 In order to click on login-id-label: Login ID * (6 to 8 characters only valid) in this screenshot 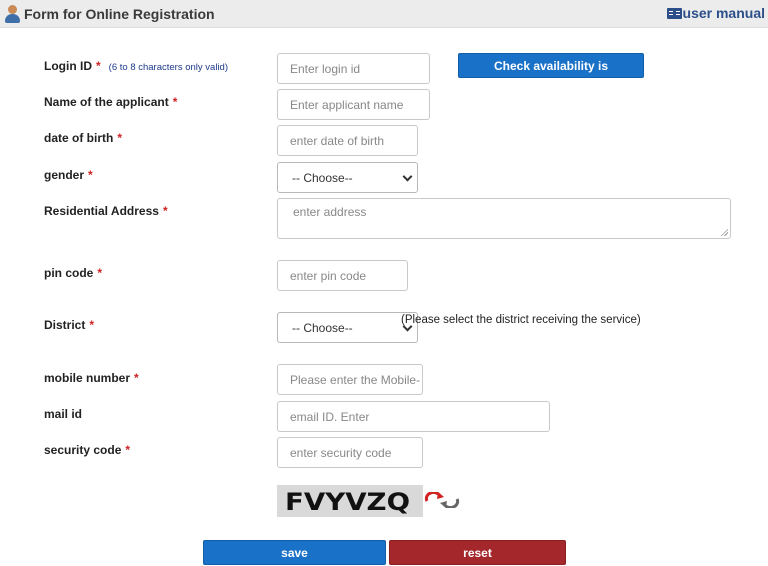, I will do `click(136, 66)`.